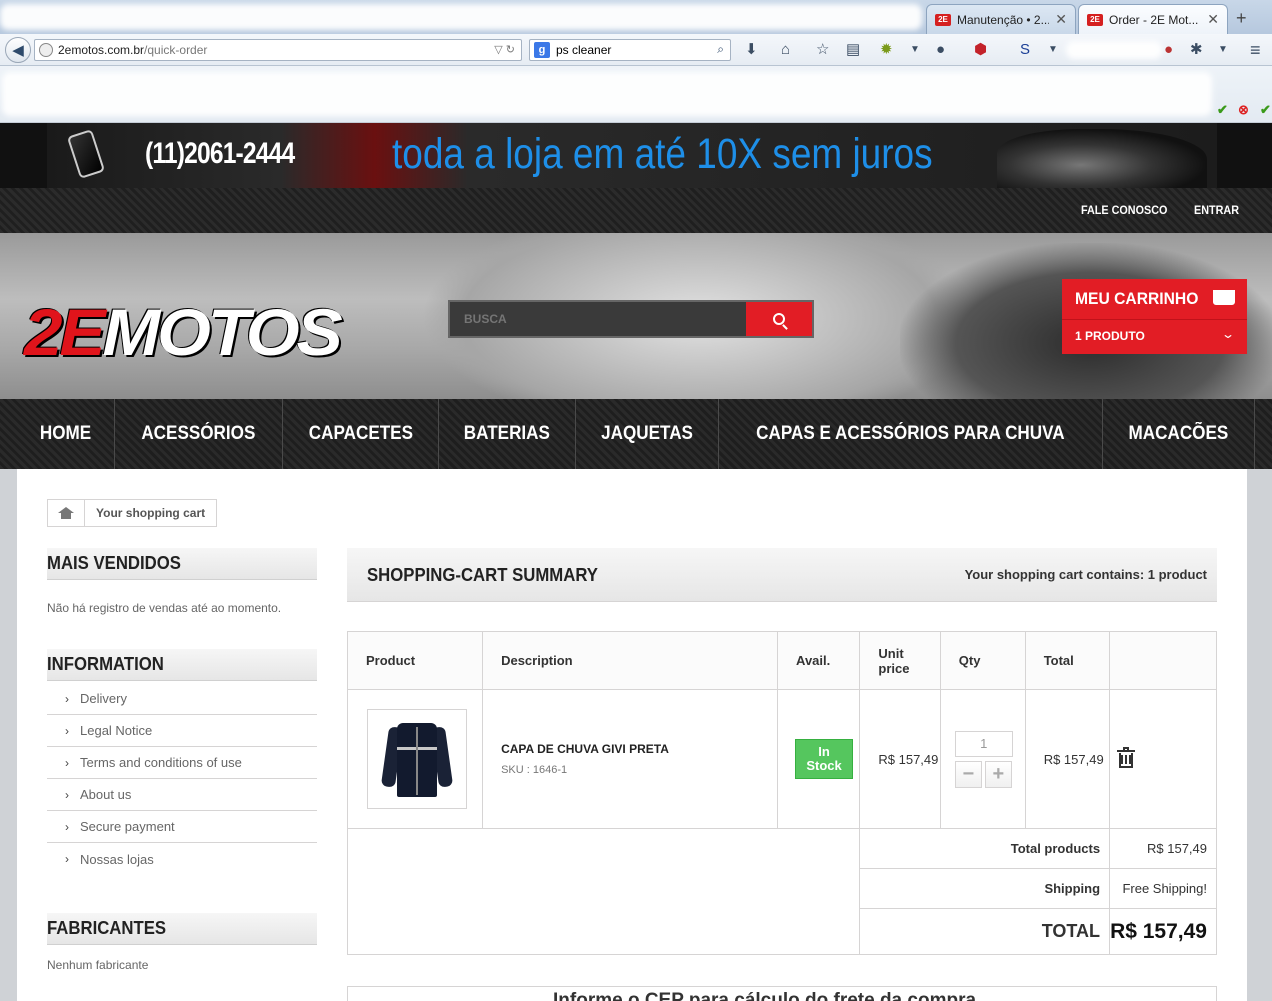 The image size is (1272, 1001). Describe the element at coordinates (1243, 110) in the screenshot. I see `error-icon: ⊗` at that location.